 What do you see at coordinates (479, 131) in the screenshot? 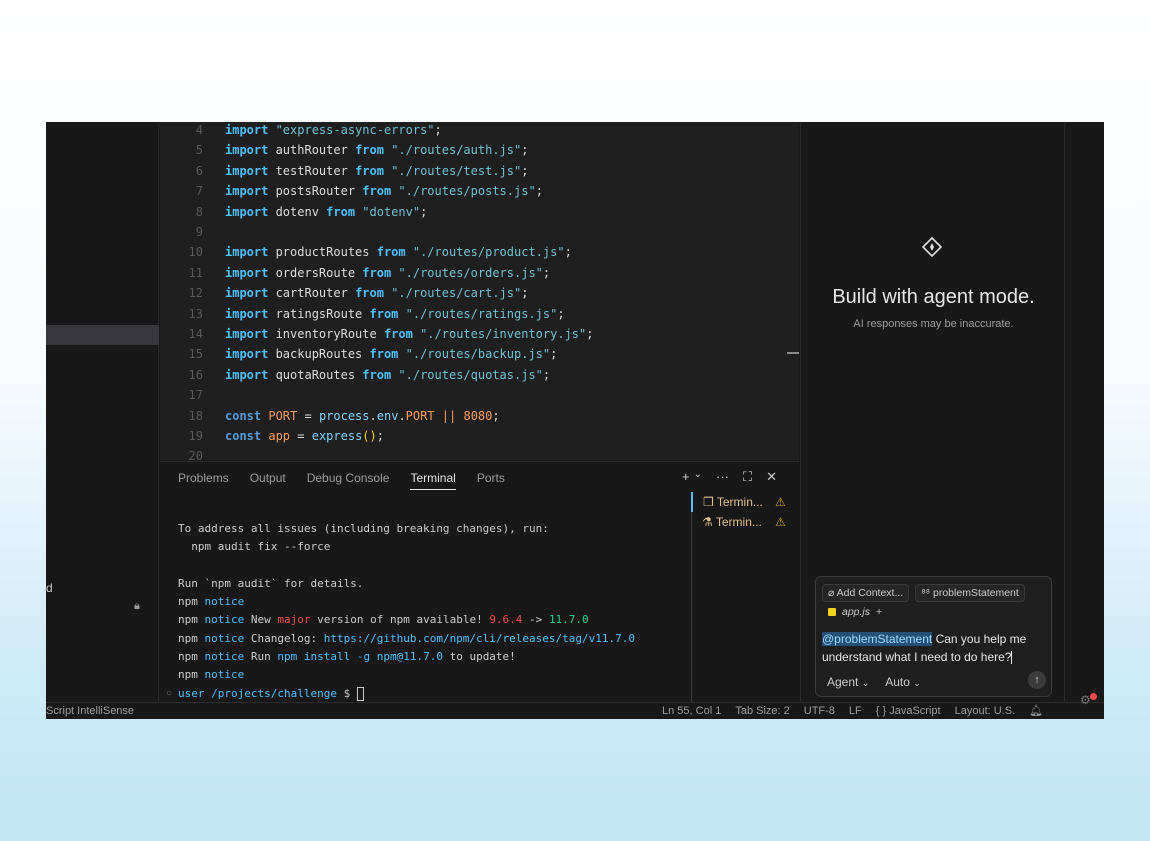
I see `code-line: 4 import "express-async-errors";` at bounding box center [479, 131].